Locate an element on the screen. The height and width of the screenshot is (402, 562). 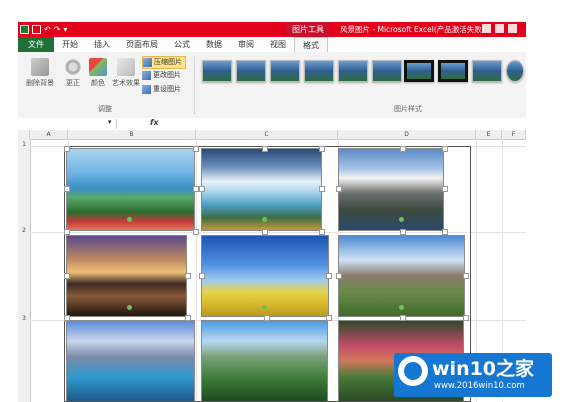
picture-tools-context-label: 图片工具 is located at coordinates (308, 29).